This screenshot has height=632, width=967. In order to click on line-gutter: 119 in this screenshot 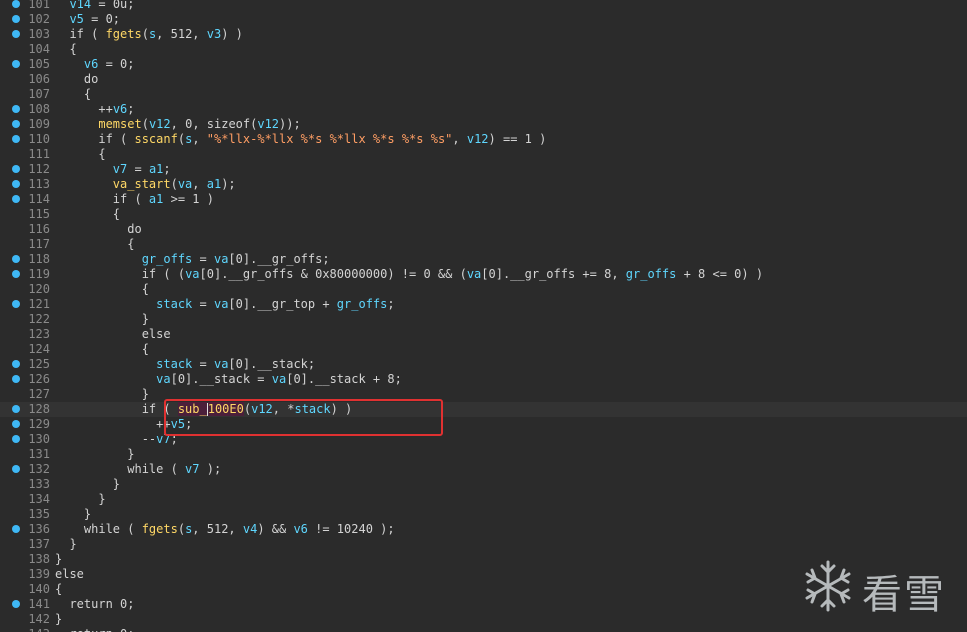, I will do `click(27, 274)`.